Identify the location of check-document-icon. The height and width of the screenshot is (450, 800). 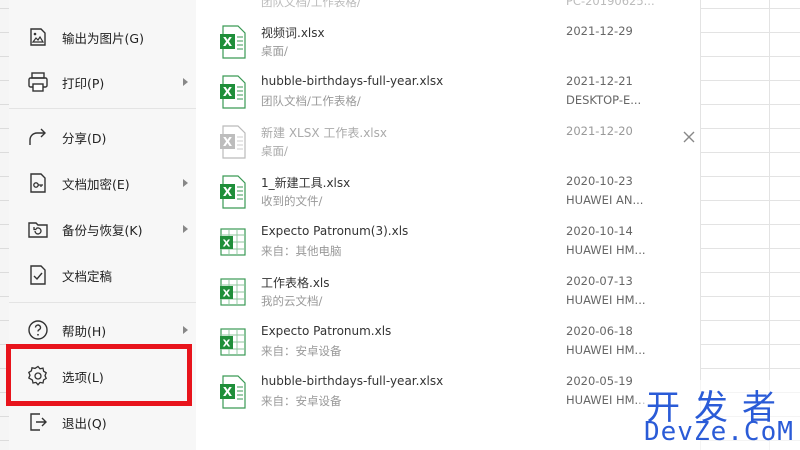
(38, 275).